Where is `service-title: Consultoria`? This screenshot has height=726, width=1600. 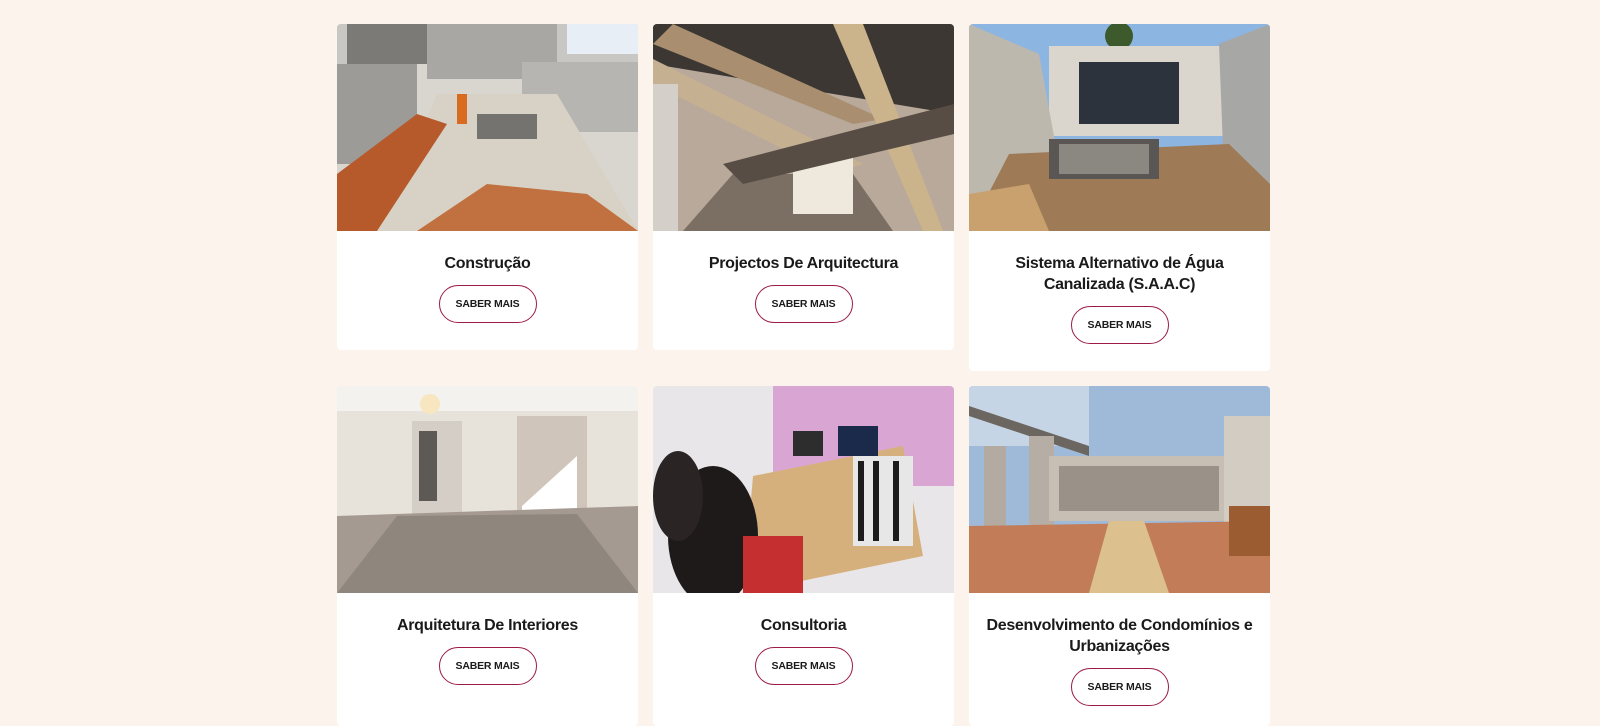
service-title: Consultoria is located at coordinates (803, 625).